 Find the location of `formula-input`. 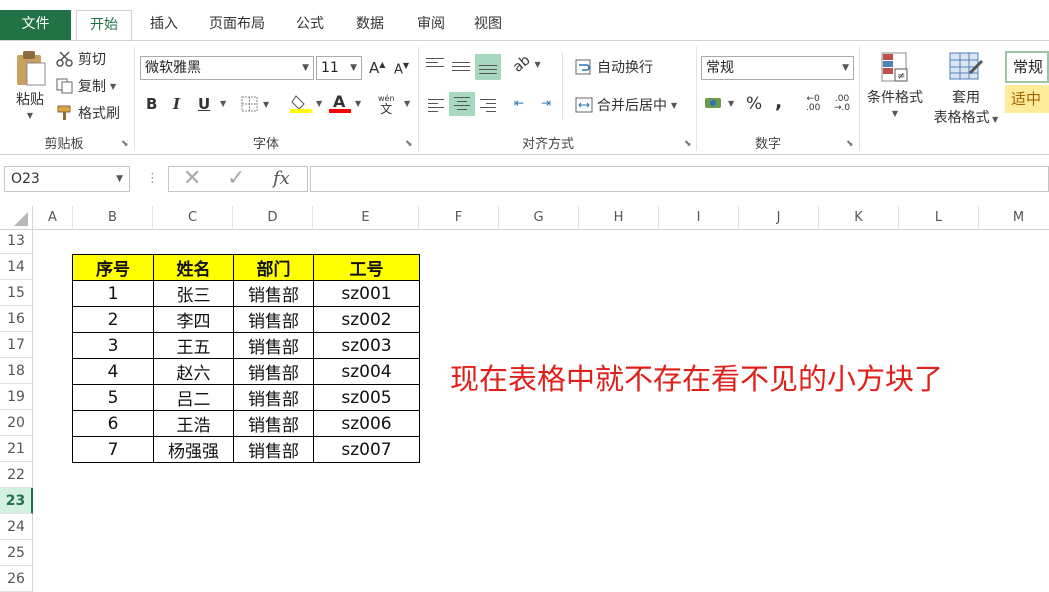

formula-input is located at coordinates (679, 179).